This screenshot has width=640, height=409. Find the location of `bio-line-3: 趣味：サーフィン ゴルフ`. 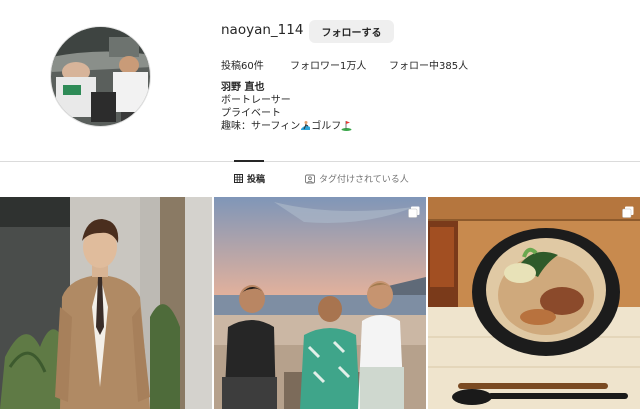

bio-line-3: 趣味：サーフィン ゴルフ is located at coordinates (286, 127).